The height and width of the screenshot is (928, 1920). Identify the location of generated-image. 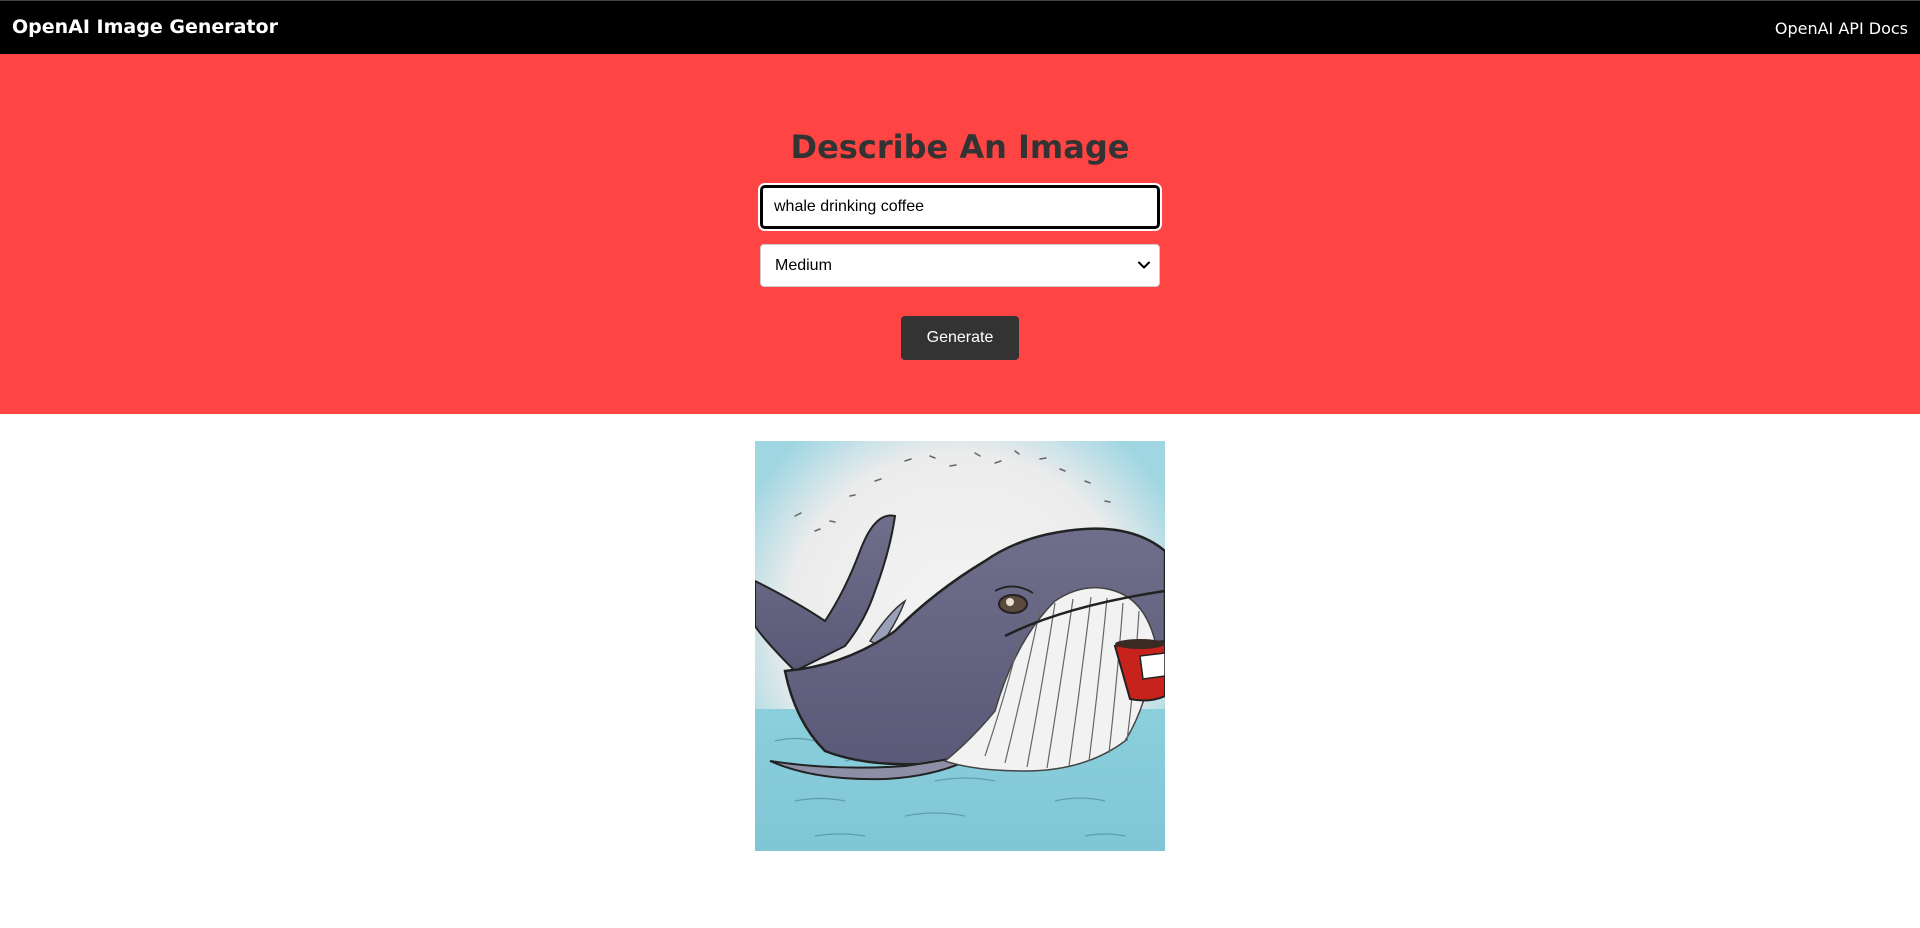
(960, 646).